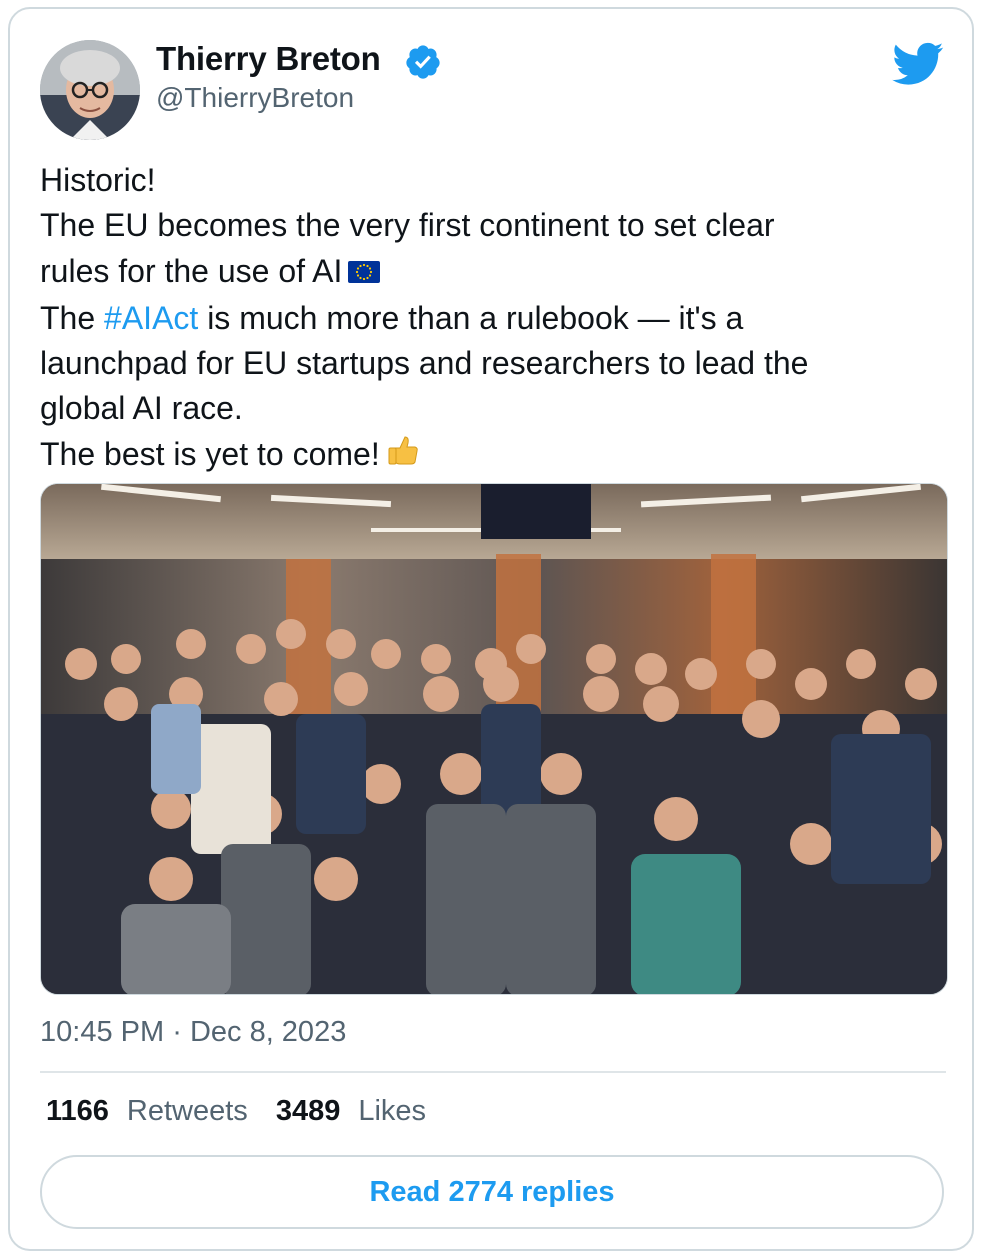 Image resolution: width=984 pixels, height=1260 pixels. What do you see at coordinates (495, 272) in the screenshot?
I see `tweet-line: rules for the use of AI` at bounding box center [495, 272].